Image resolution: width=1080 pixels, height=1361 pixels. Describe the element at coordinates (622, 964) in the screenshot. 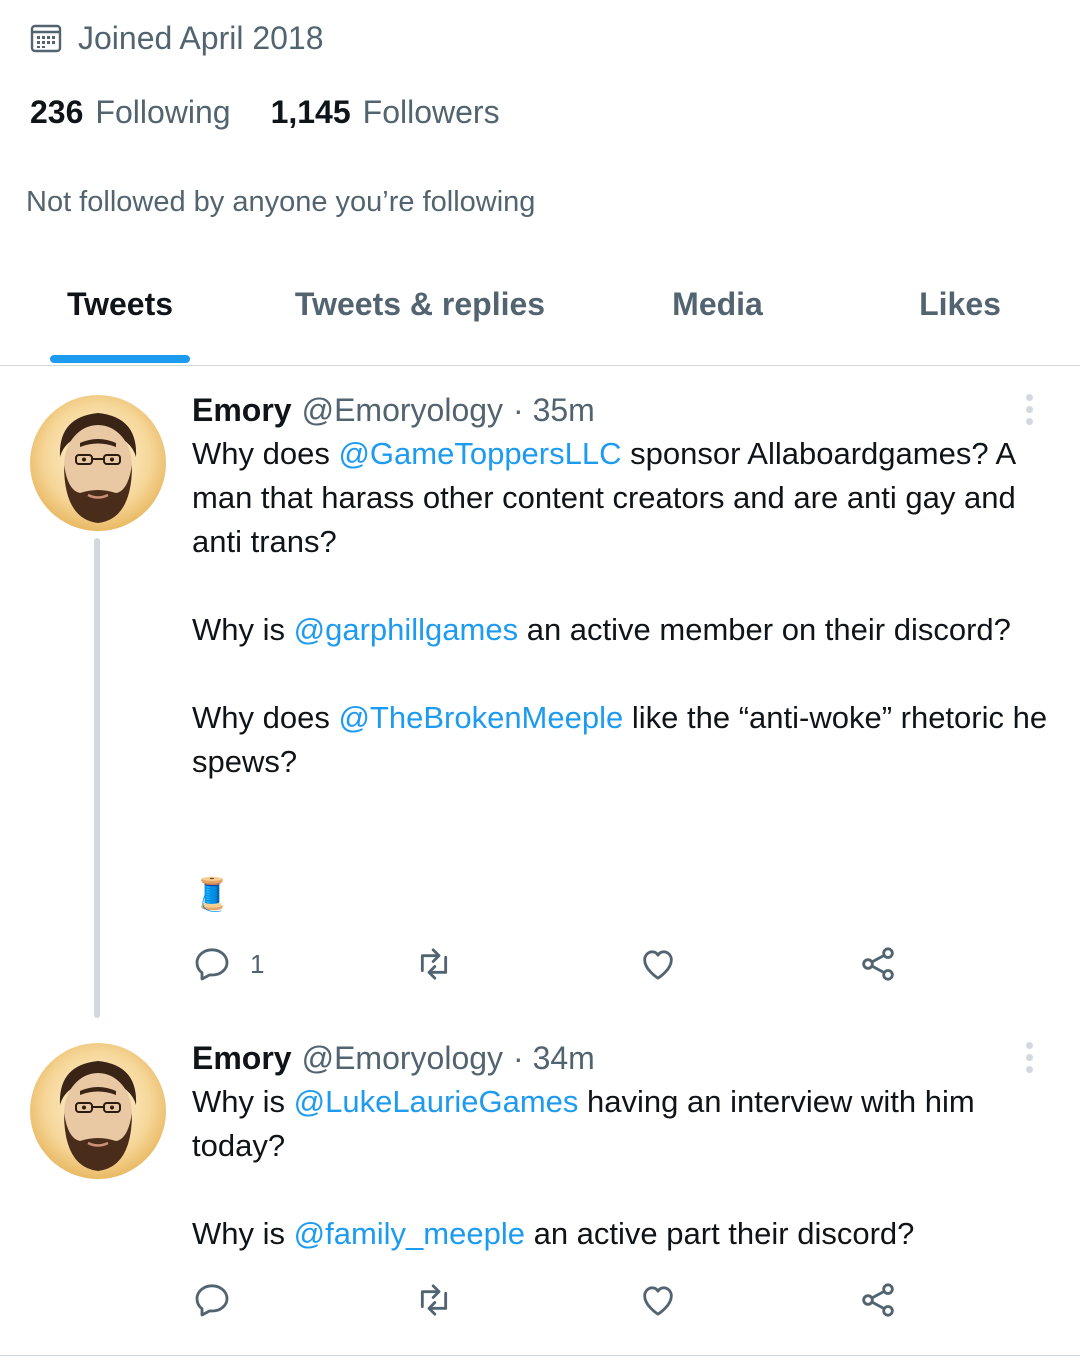

I see `tweet-actions: 1` at that location.